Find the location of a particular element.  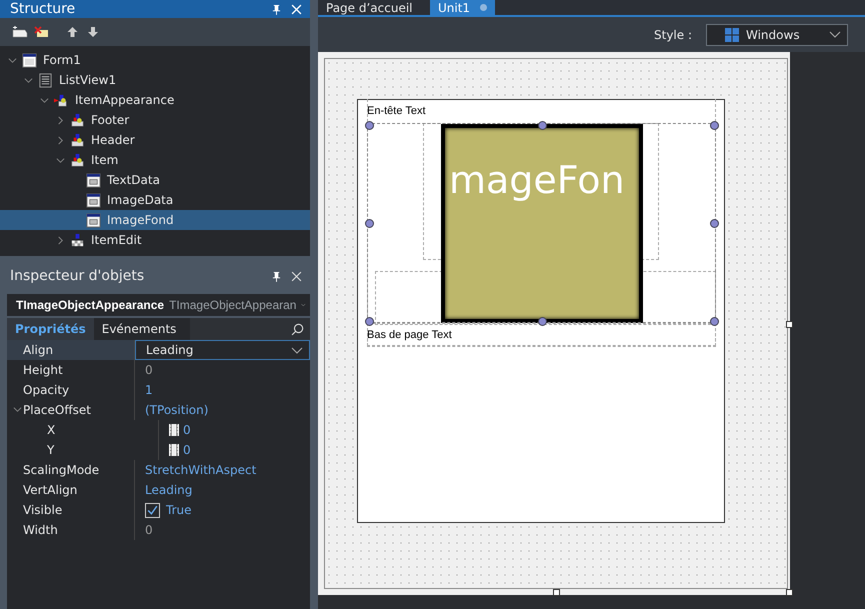

tree-item: Header is located at coordinates (155, 140).